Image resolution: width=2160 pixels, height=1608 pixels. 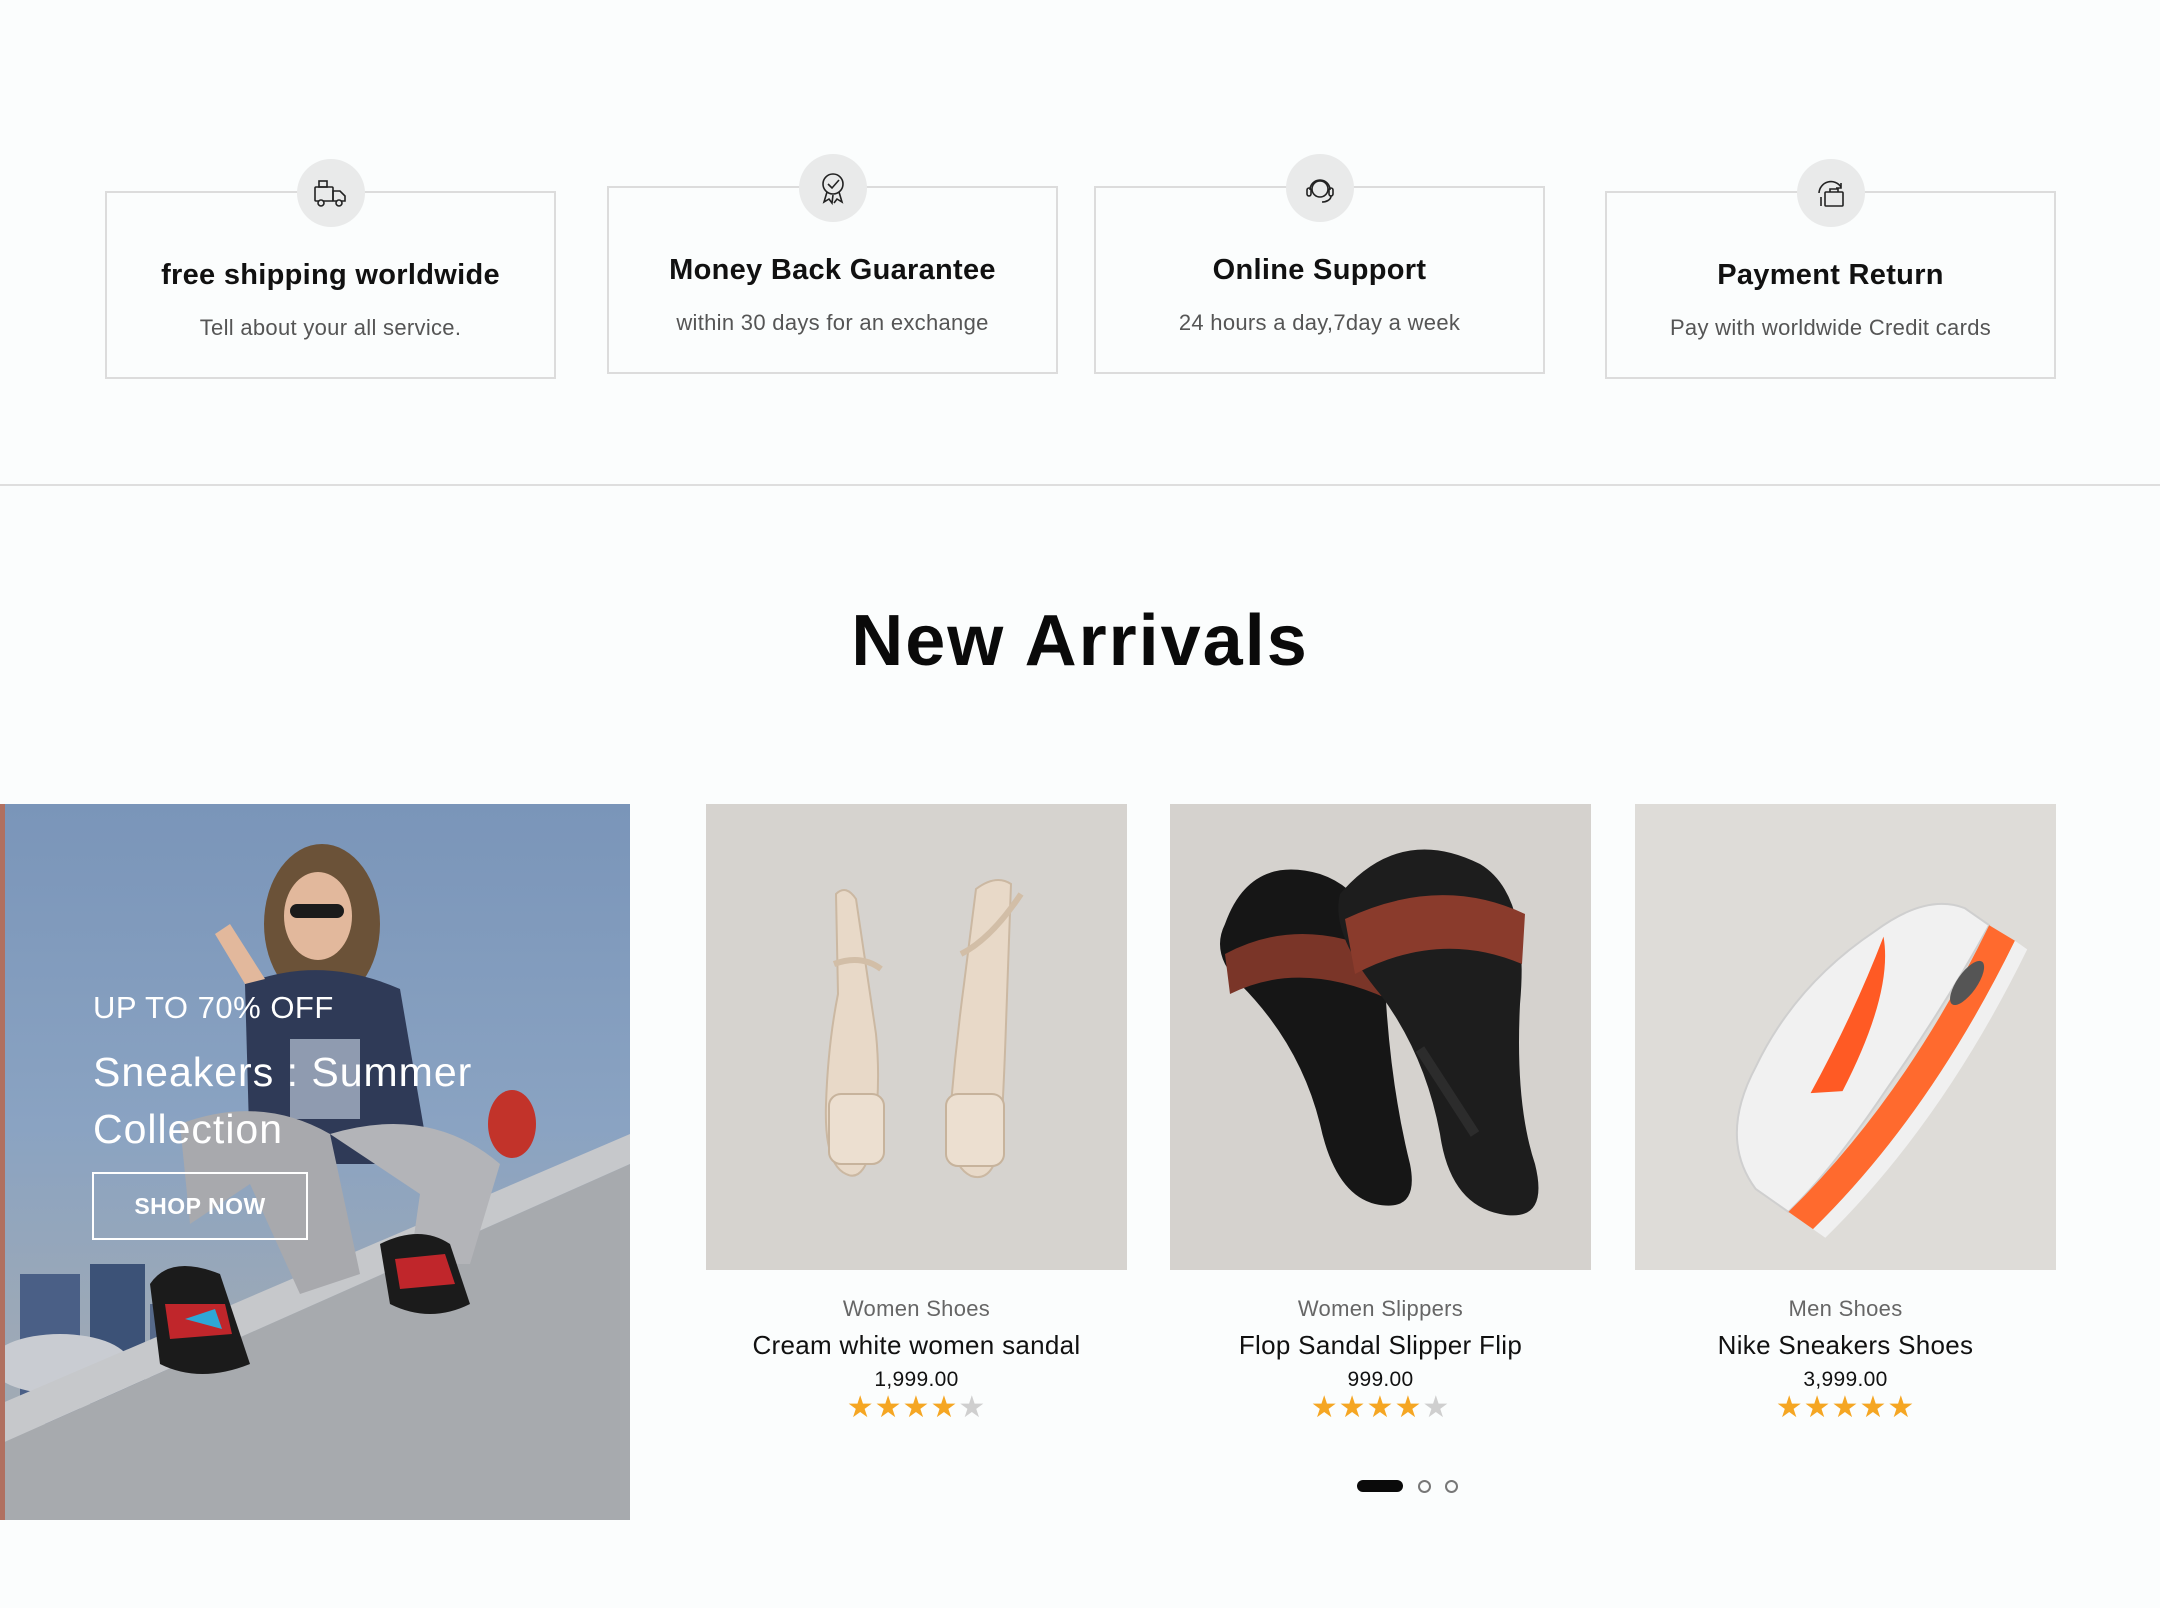 I want to click on feature-subtitle: 24 hours a day,7day a week, so click(x=1319, y=322).